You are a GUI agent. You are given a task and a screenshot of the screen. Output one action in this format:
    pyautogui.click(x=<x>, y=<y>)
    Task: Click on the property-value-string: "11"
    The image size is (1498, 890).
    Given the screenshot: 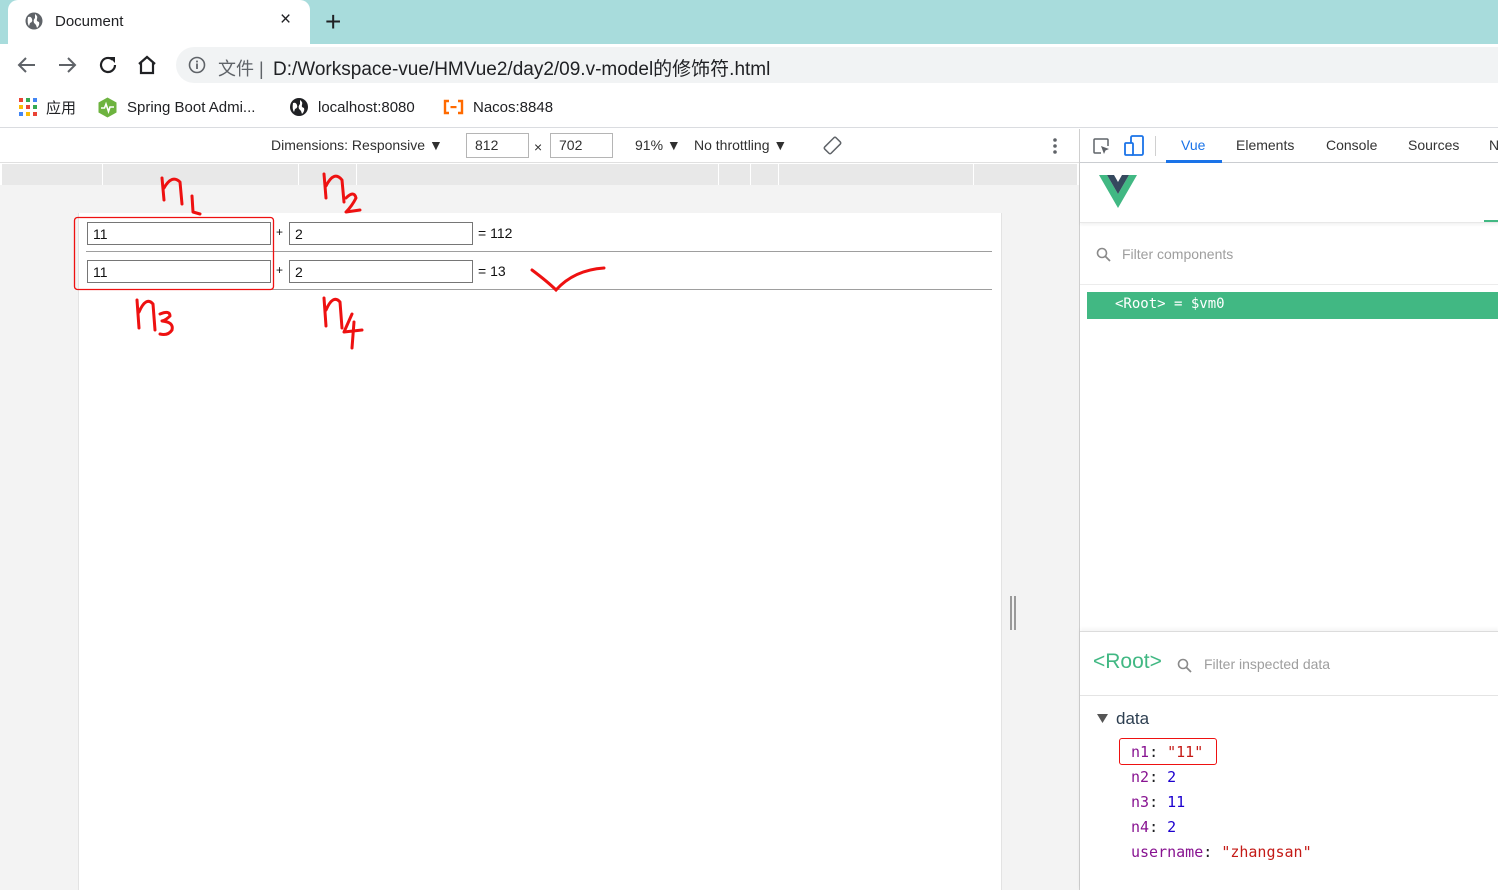 What is the action you would take?
    pyautogui.click(x=1185, y=752)
    